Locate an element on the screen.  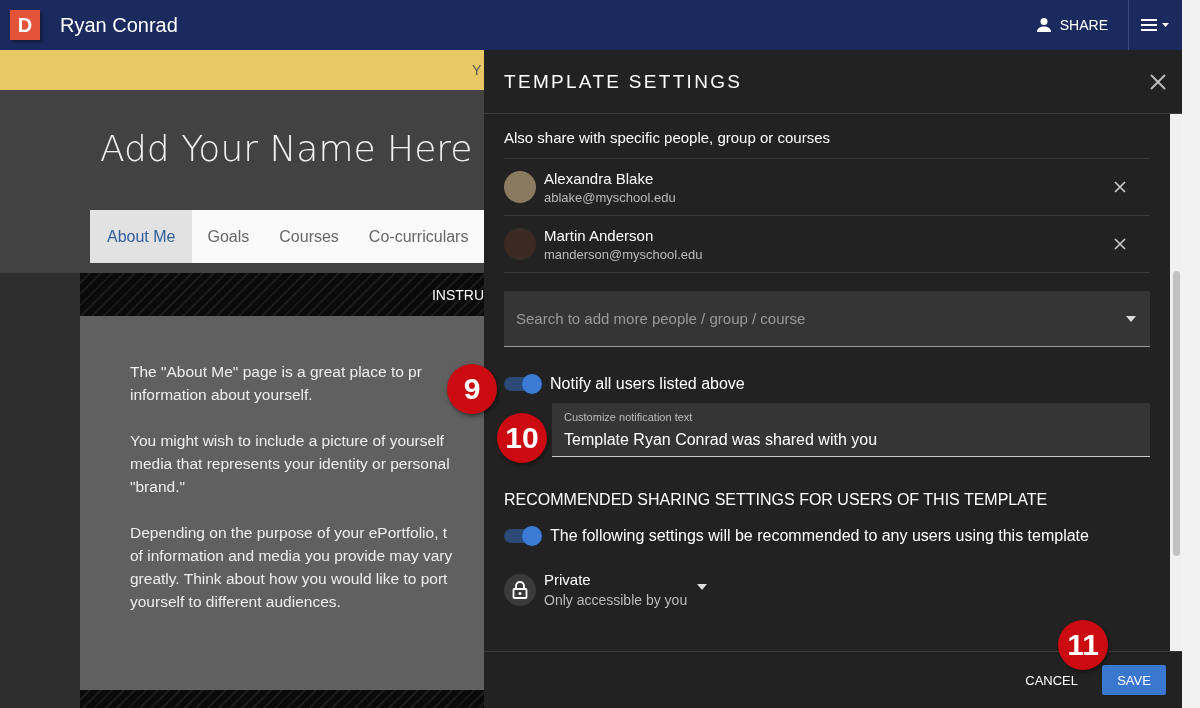
nav-tab: About Me is located at coordinates (141, 236).